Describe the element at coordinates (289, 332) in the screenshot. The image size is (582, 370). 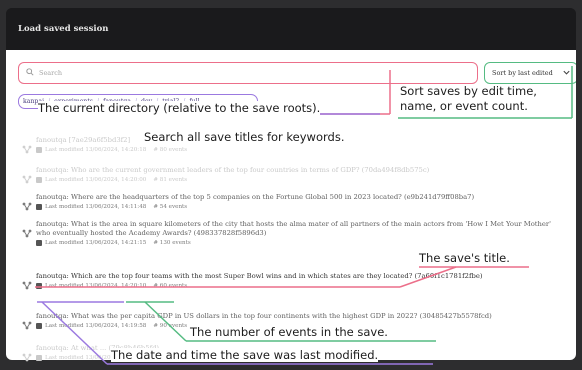
I see `events-annotation: The number of events in the save.` at that location.